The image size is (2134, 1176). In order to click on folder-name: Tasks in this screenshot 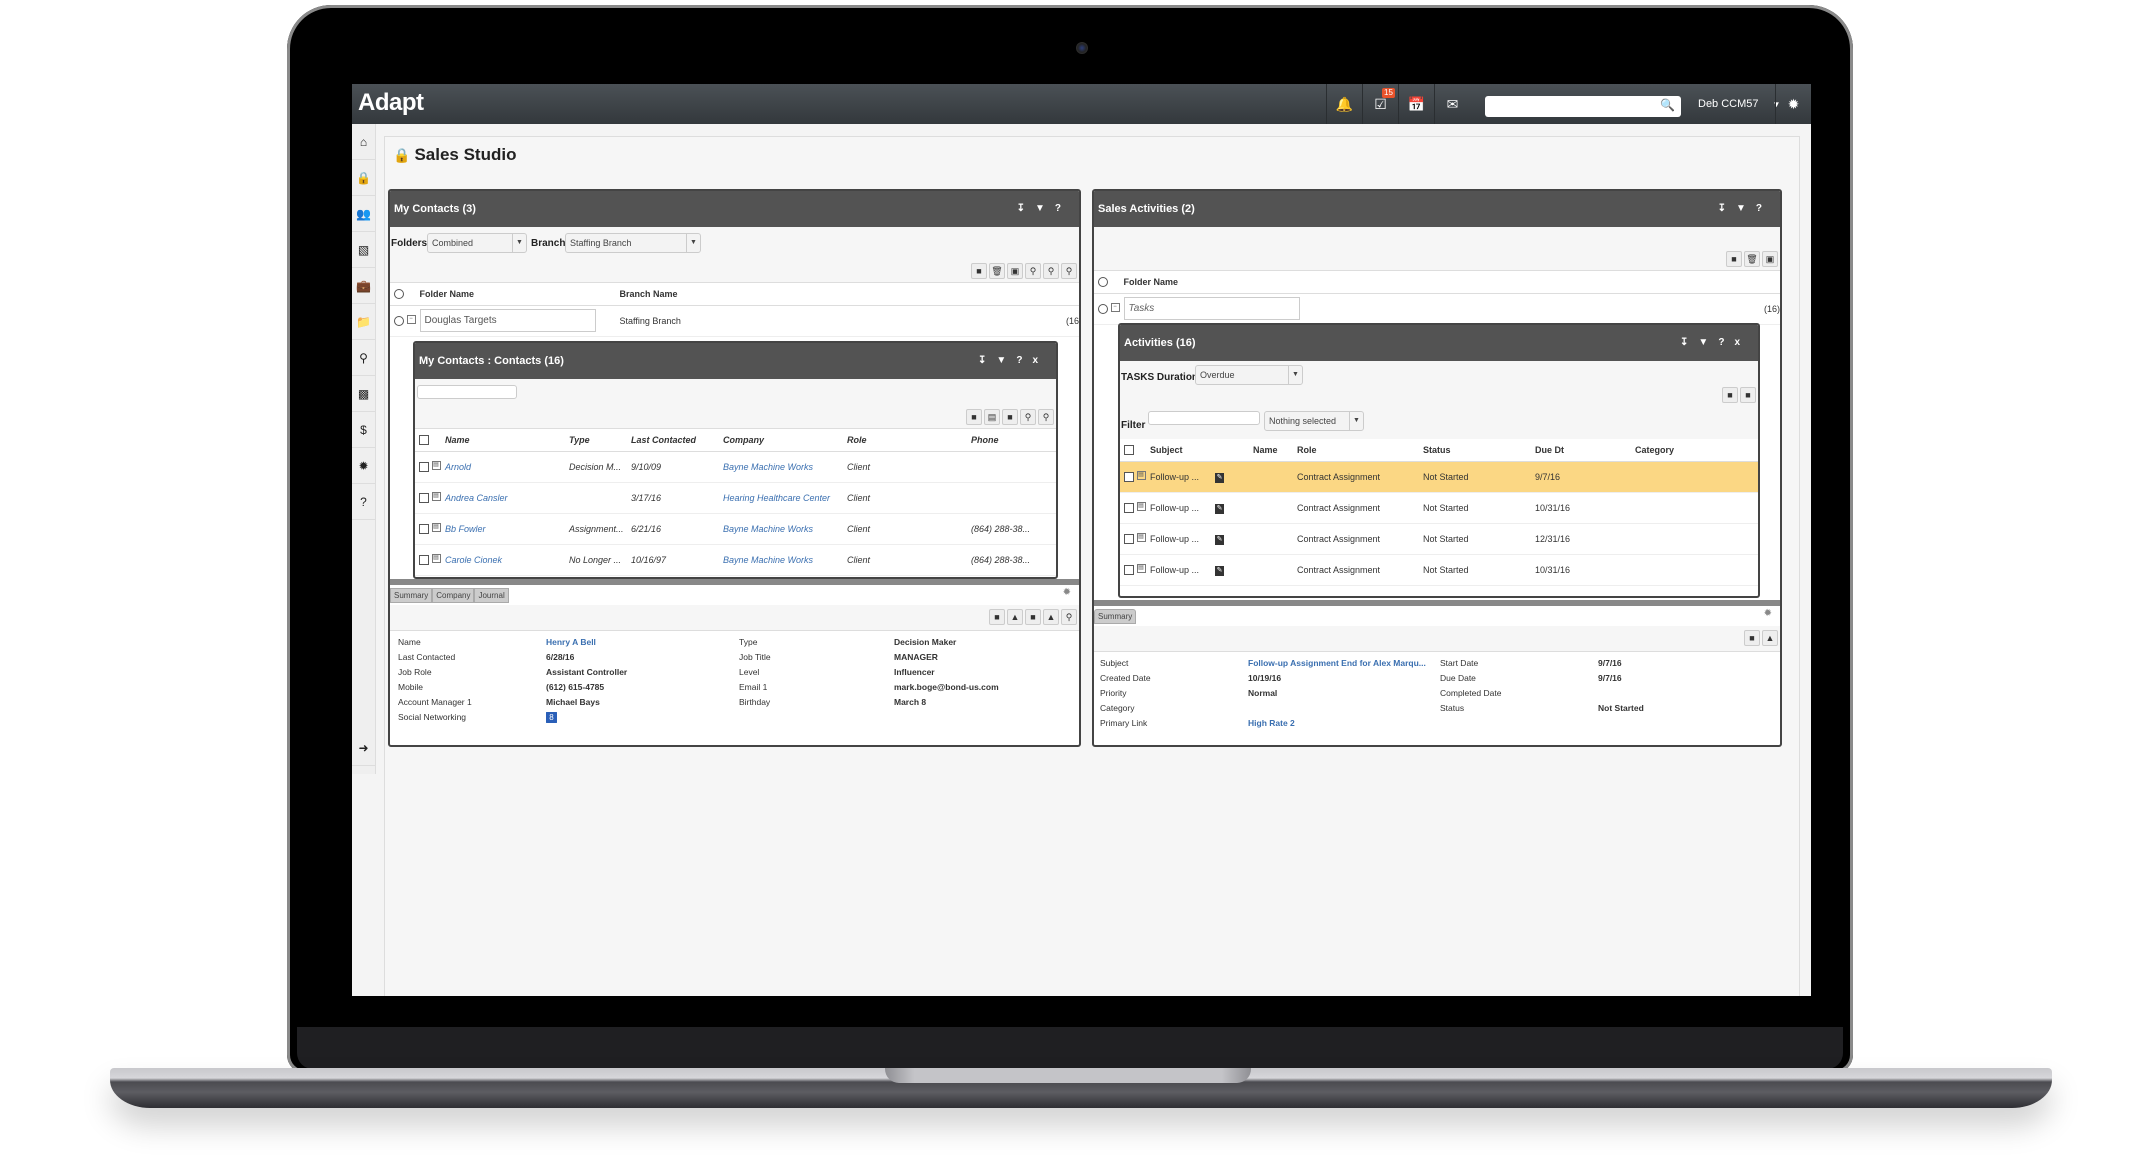, I will do `click(1211, 308)`.